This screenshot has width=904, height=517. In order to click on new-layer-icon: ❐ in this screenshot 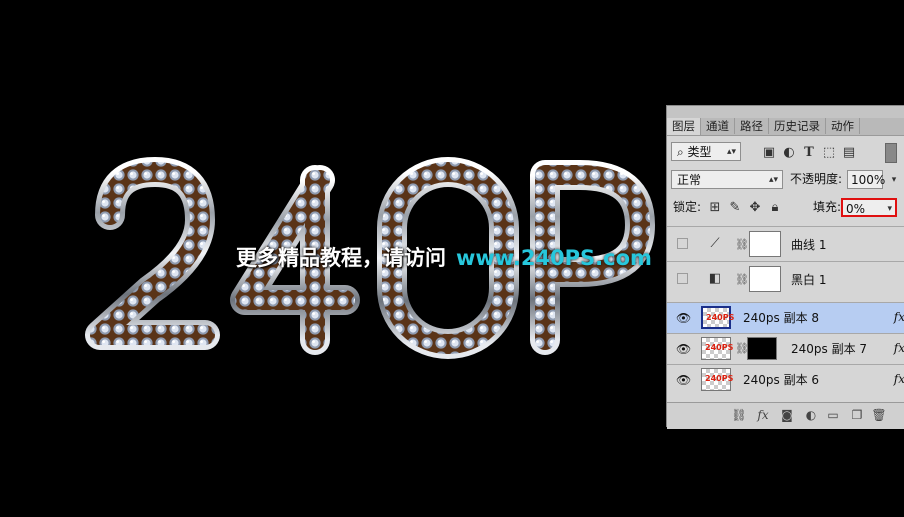, I will do `click(857, 415)`.